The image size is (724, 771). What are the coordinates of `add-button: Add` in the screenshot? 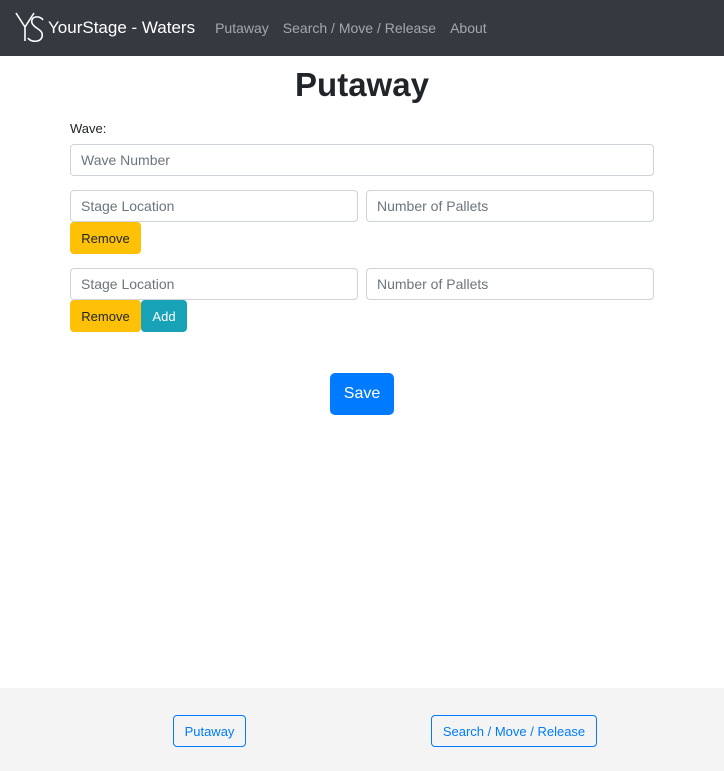 It's located at (164, 316).